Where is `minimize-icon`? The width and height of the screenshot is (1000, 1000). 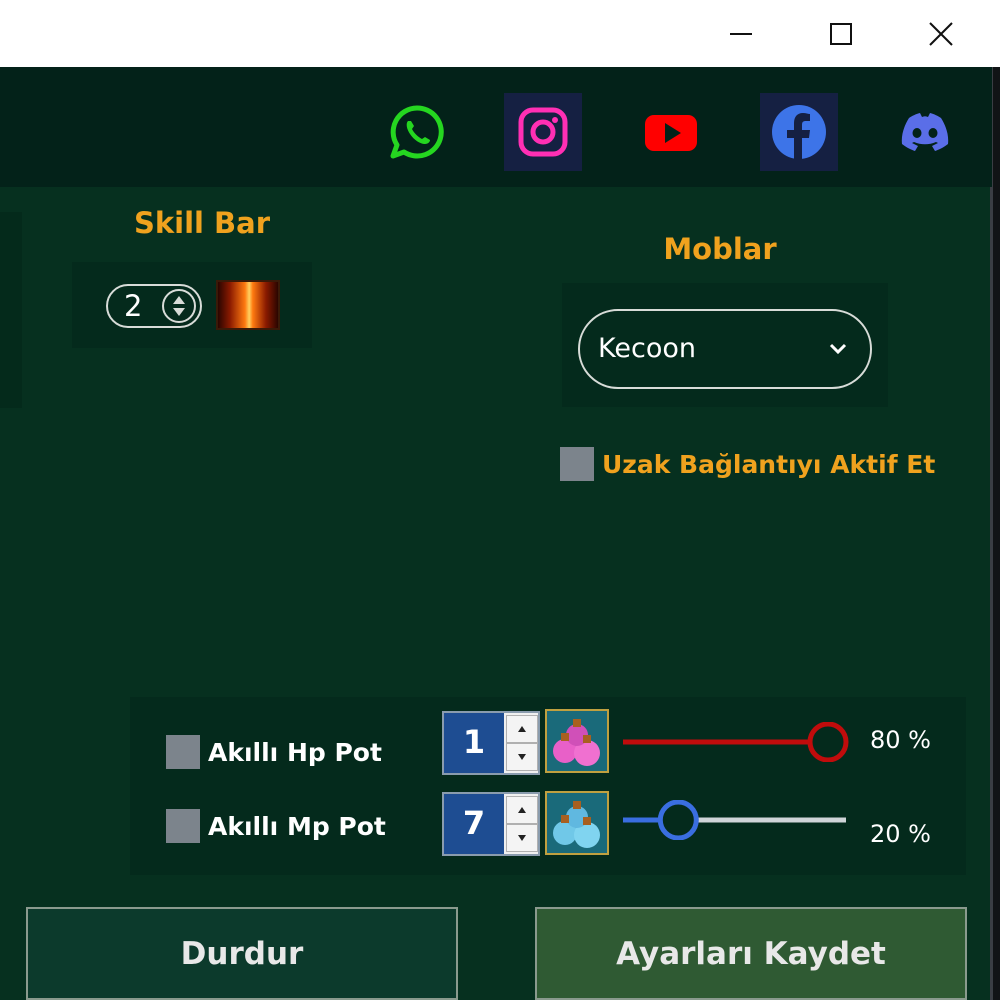 minimize-icon is located at coordinates (741, 33).